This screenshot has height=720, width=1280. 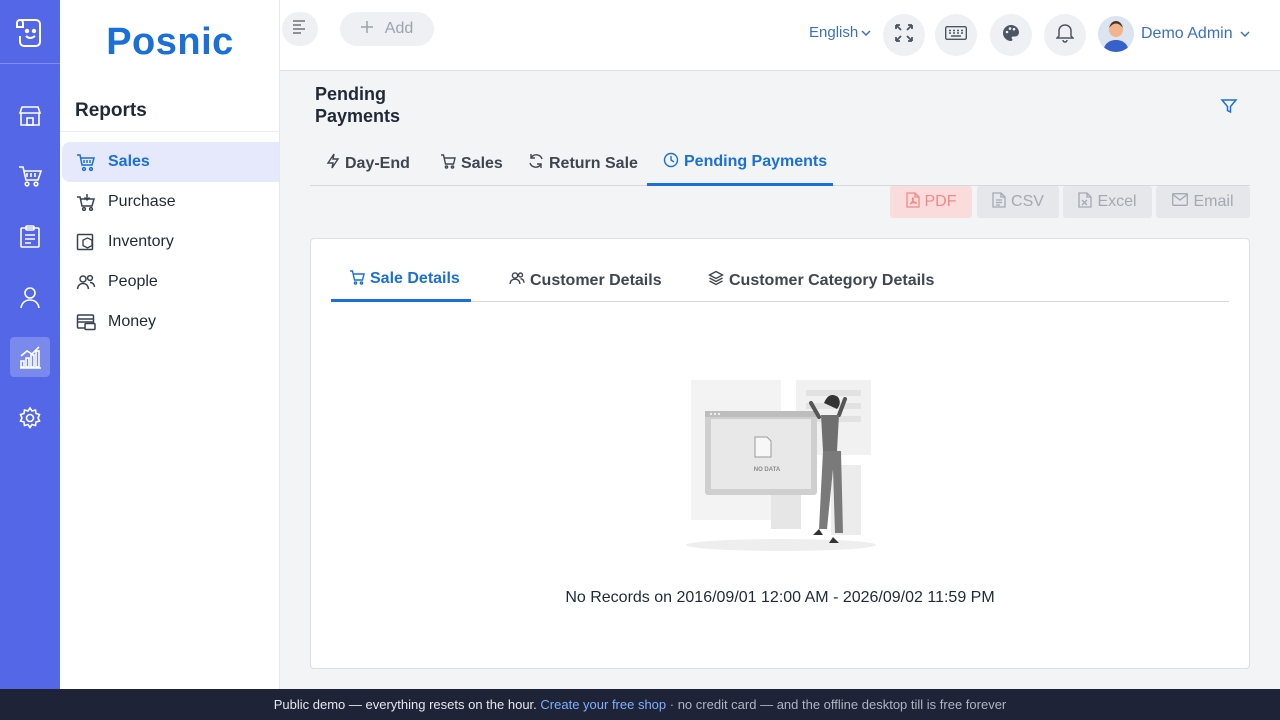 I want to click on tab-day-end: Day-End, so click(x=368, y=163).